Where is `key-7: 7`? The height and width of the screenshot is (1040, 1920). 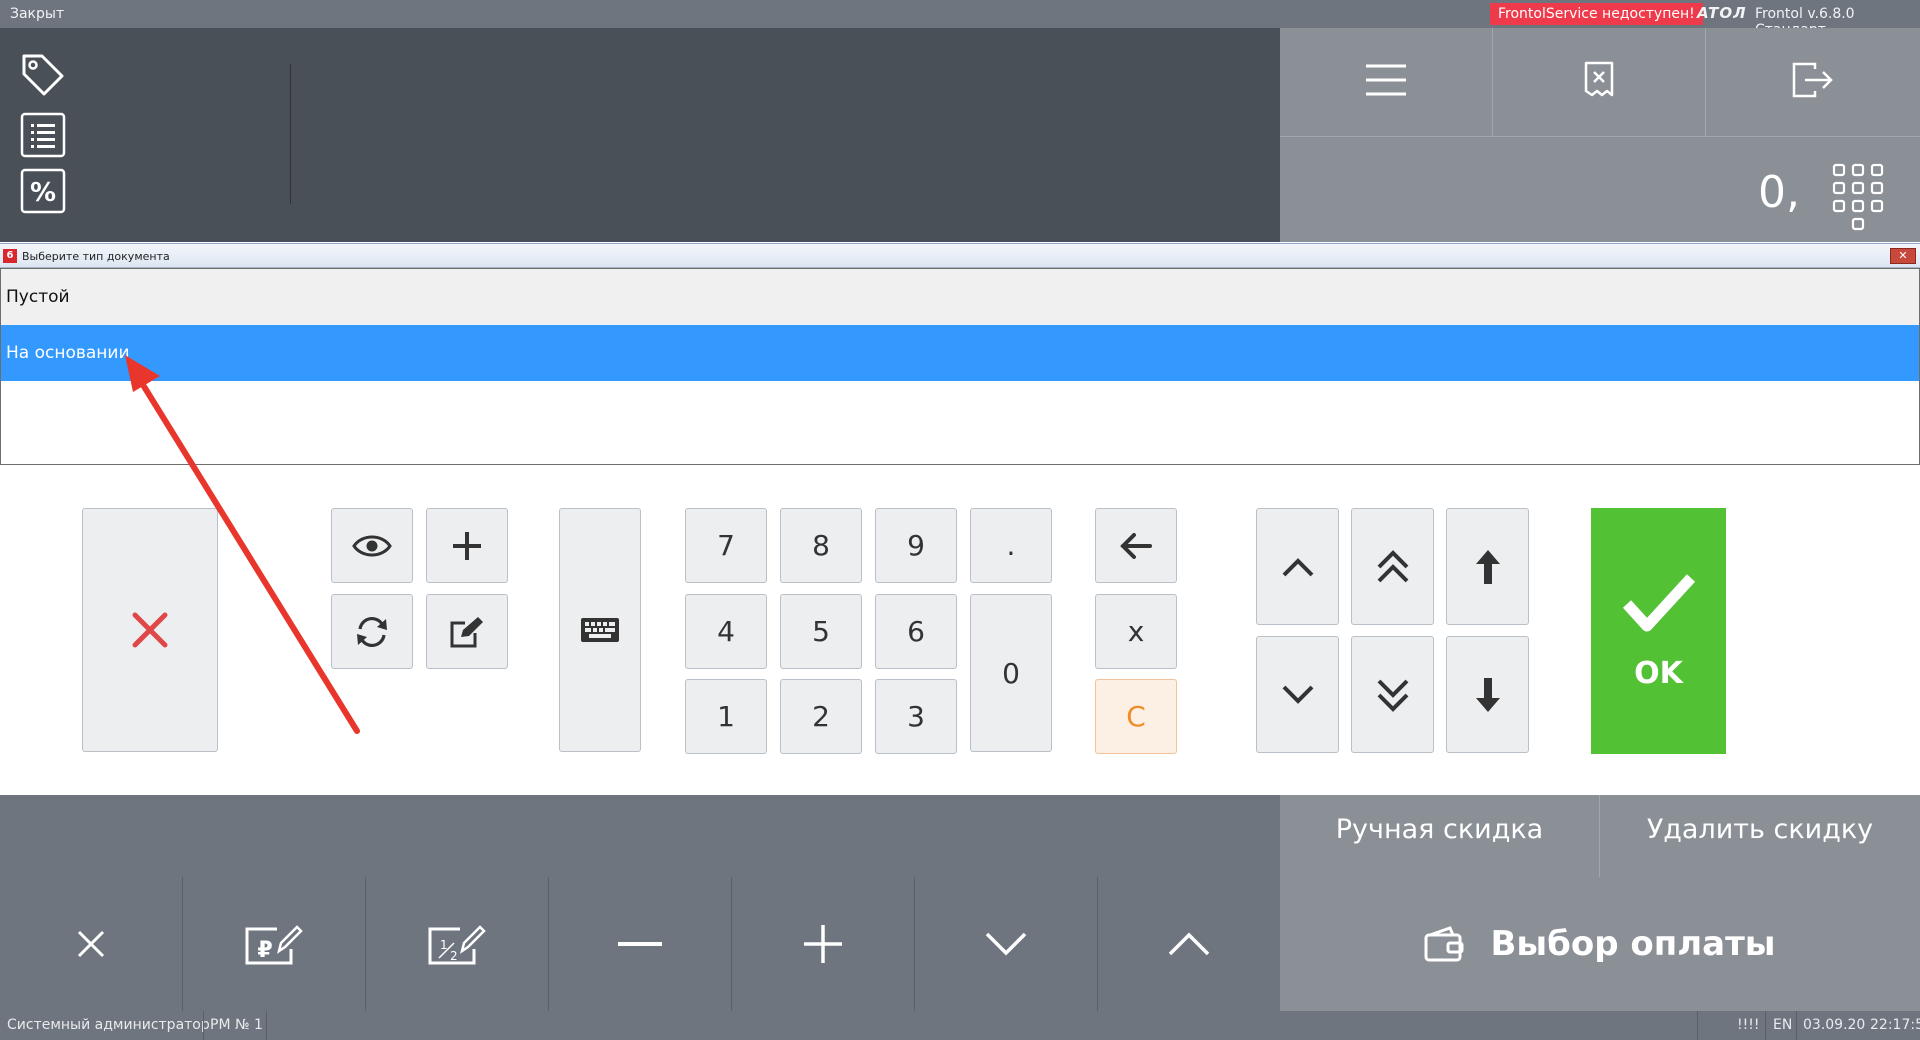 key-7: 7 is located at coordinates (726, 545).